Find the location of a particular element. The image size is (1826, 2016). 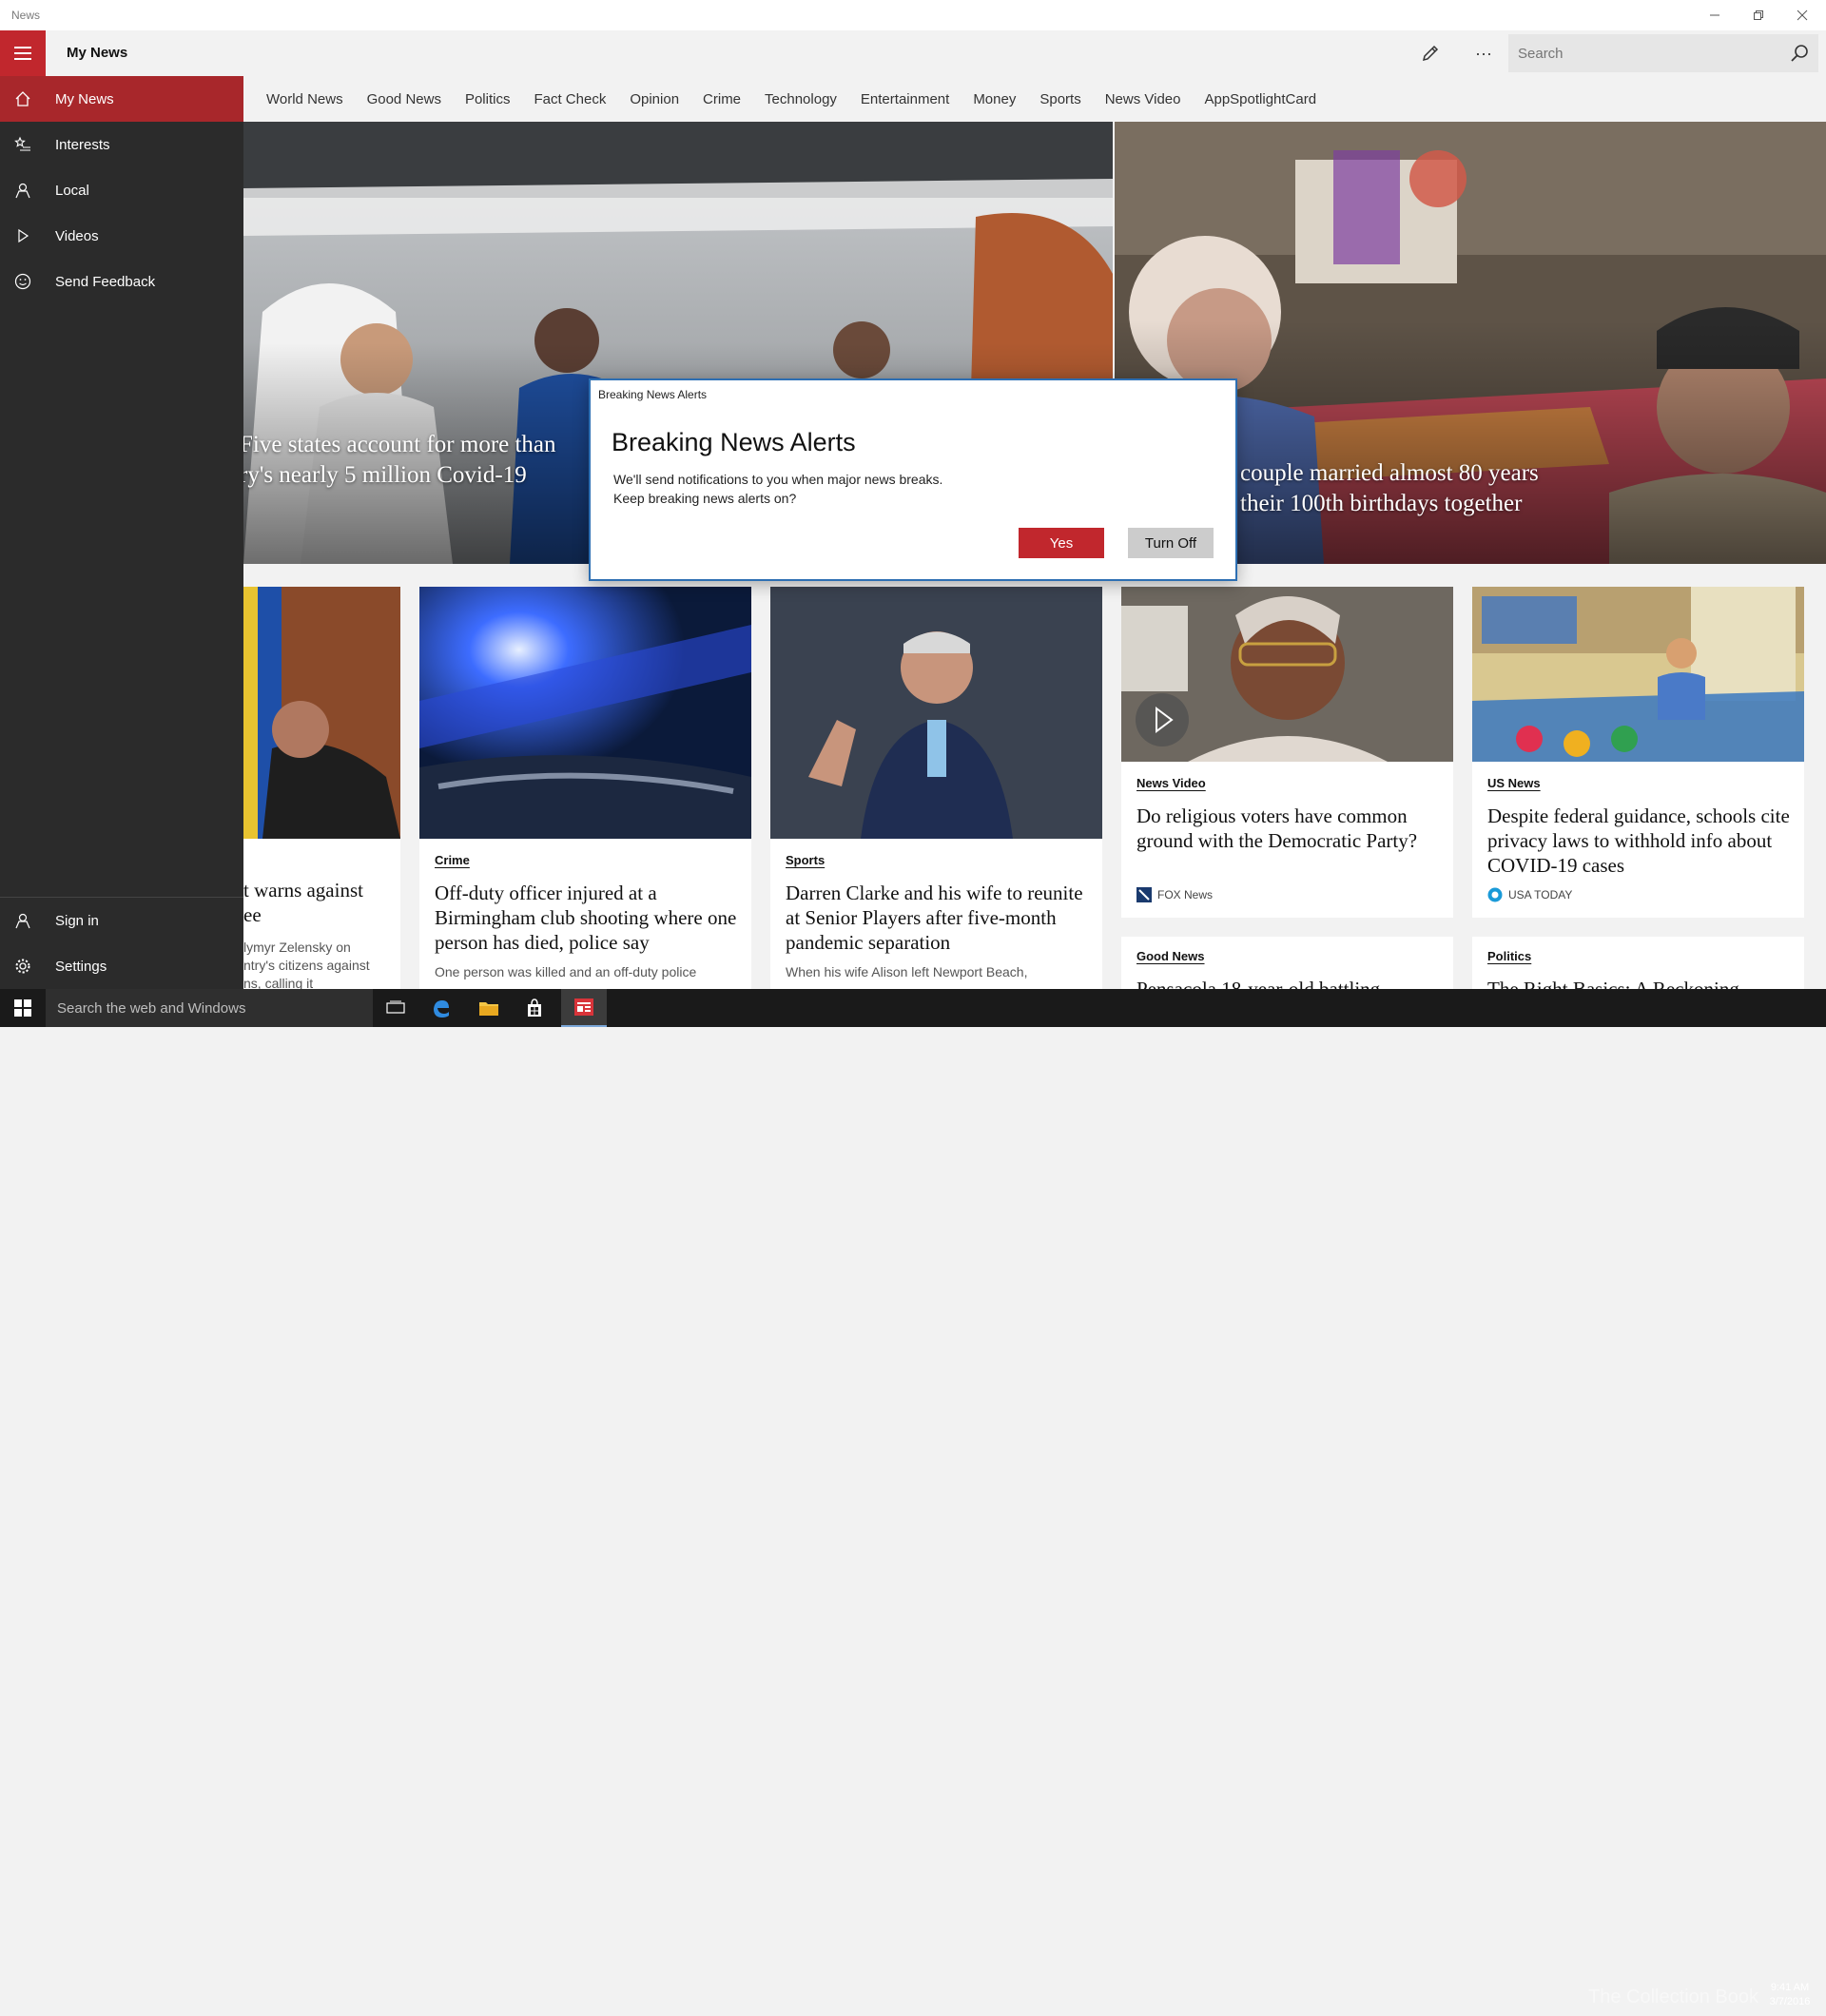

story-headline: The Right Basics: A Reckoning is located at coordinates (1613, 983).